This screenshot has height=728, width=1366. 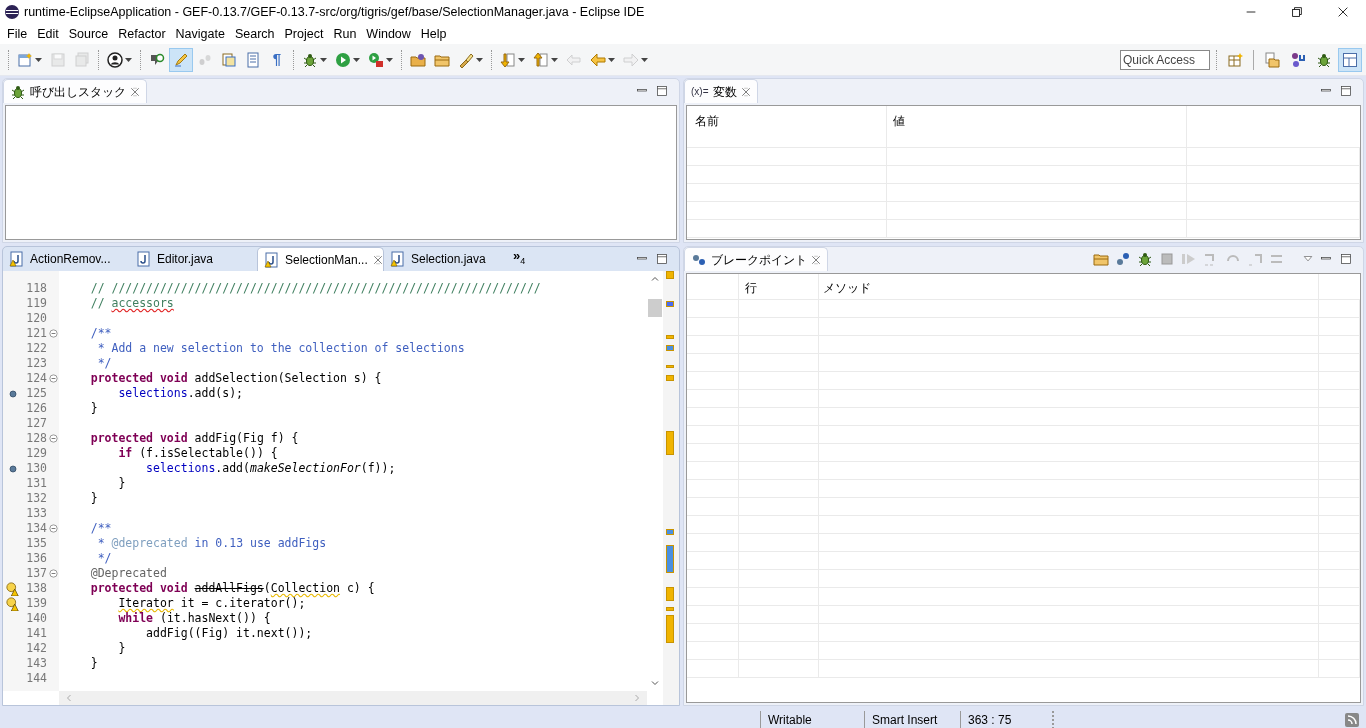 I want to click on line-number: 141, so click(x=36, y=633).